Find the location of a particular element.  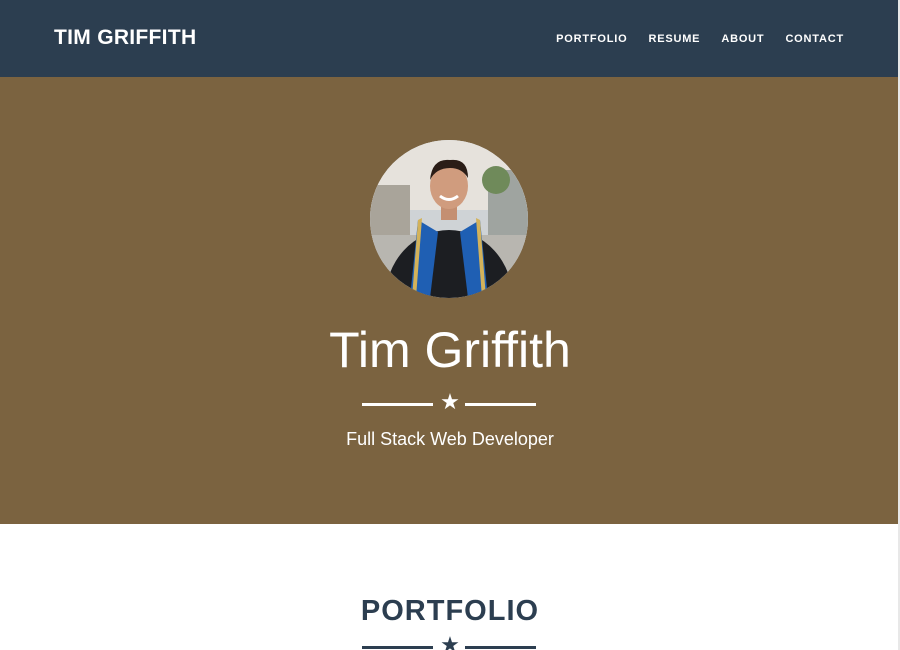

nav-link-about: ABOUT is located at coordinates (742, 39).